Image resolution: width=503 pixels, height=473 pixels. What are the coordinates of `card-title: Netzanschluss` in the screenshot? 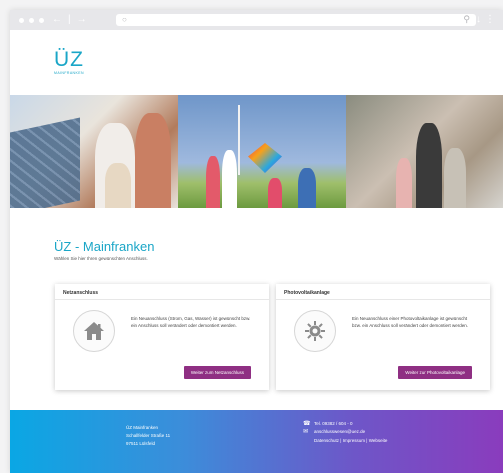 It's located at (81, 293).